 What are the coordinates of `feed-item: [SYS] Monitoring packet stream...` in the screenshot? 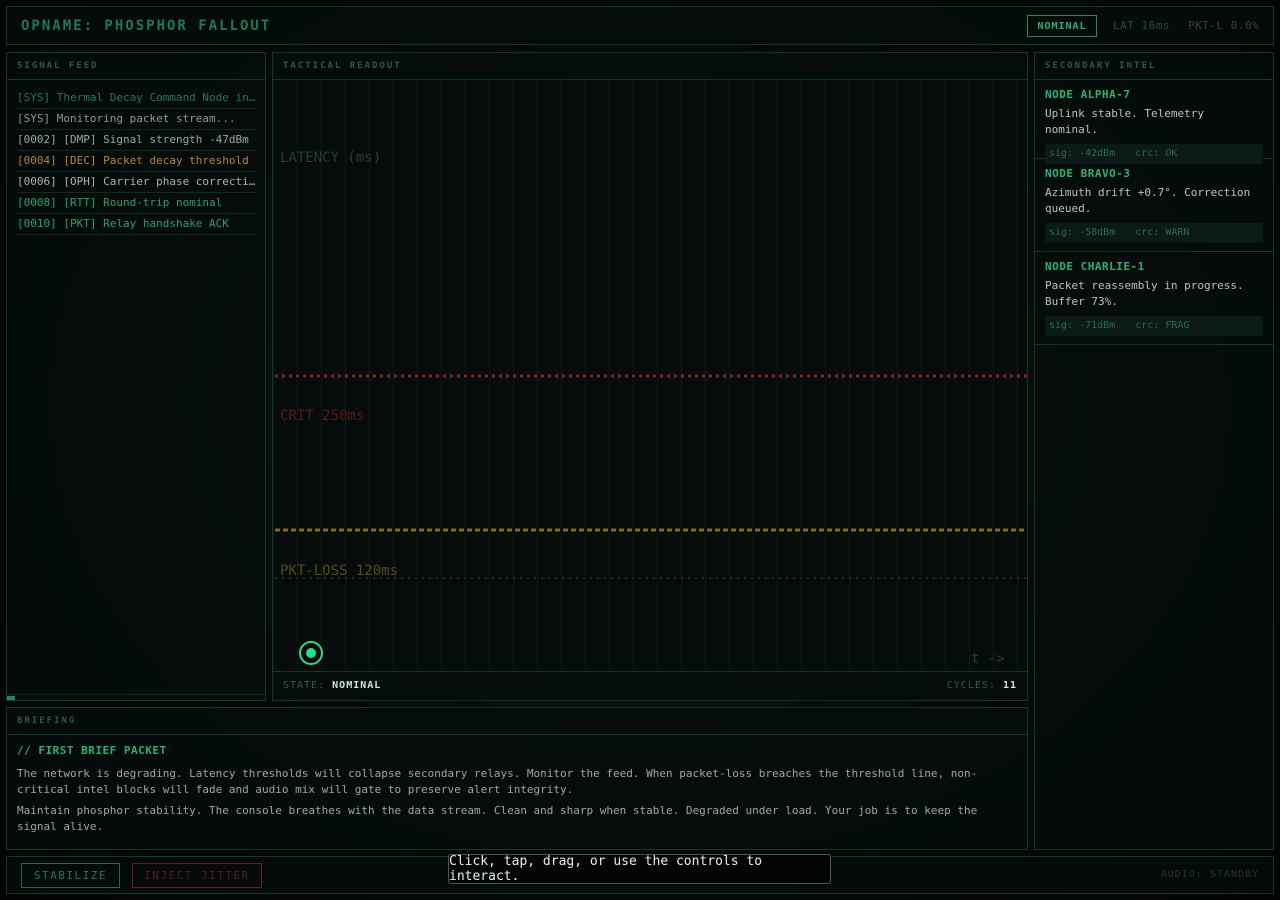 It's located at (136, 119).